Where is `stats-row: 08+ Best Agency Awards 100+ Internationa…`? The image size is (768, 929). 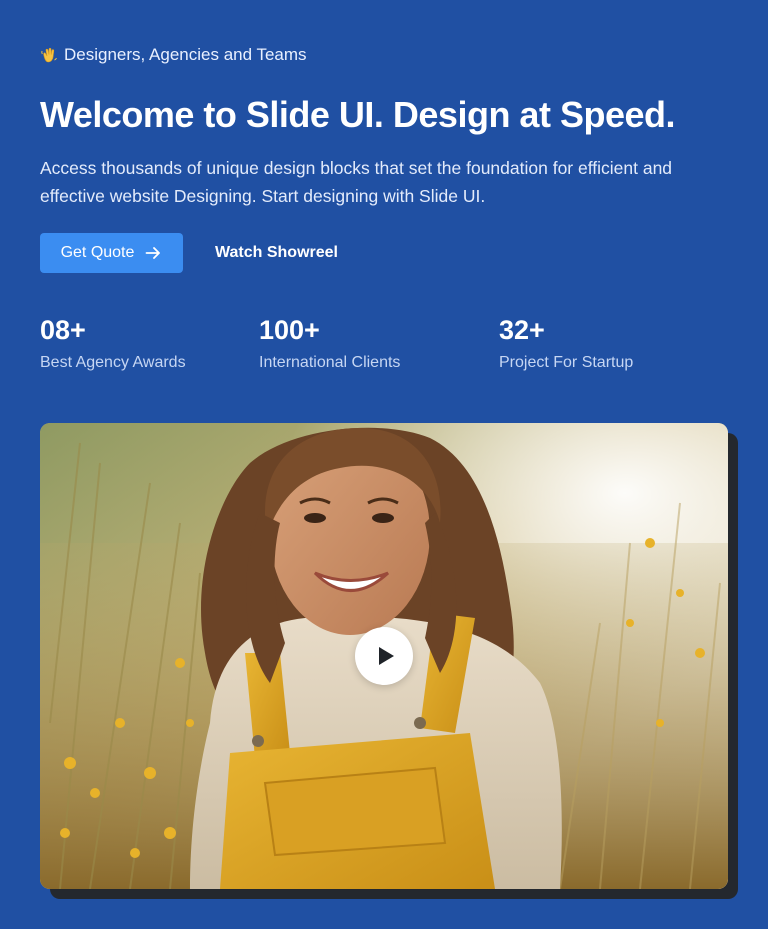 stats-row: 08+ Best Agency Awards 100+ Internationa… is located at coordinates (370, 348).